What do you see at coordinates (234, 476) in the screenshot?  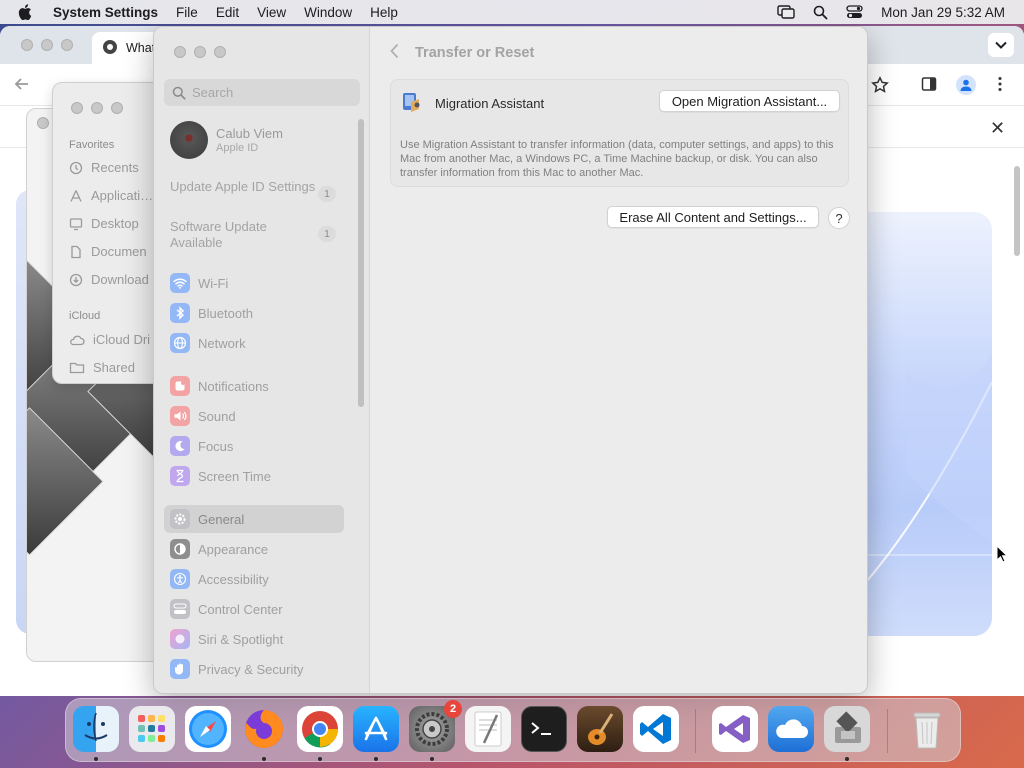 I see `sidebar-item-label: Screen Time` at bounding box center [234, 476].